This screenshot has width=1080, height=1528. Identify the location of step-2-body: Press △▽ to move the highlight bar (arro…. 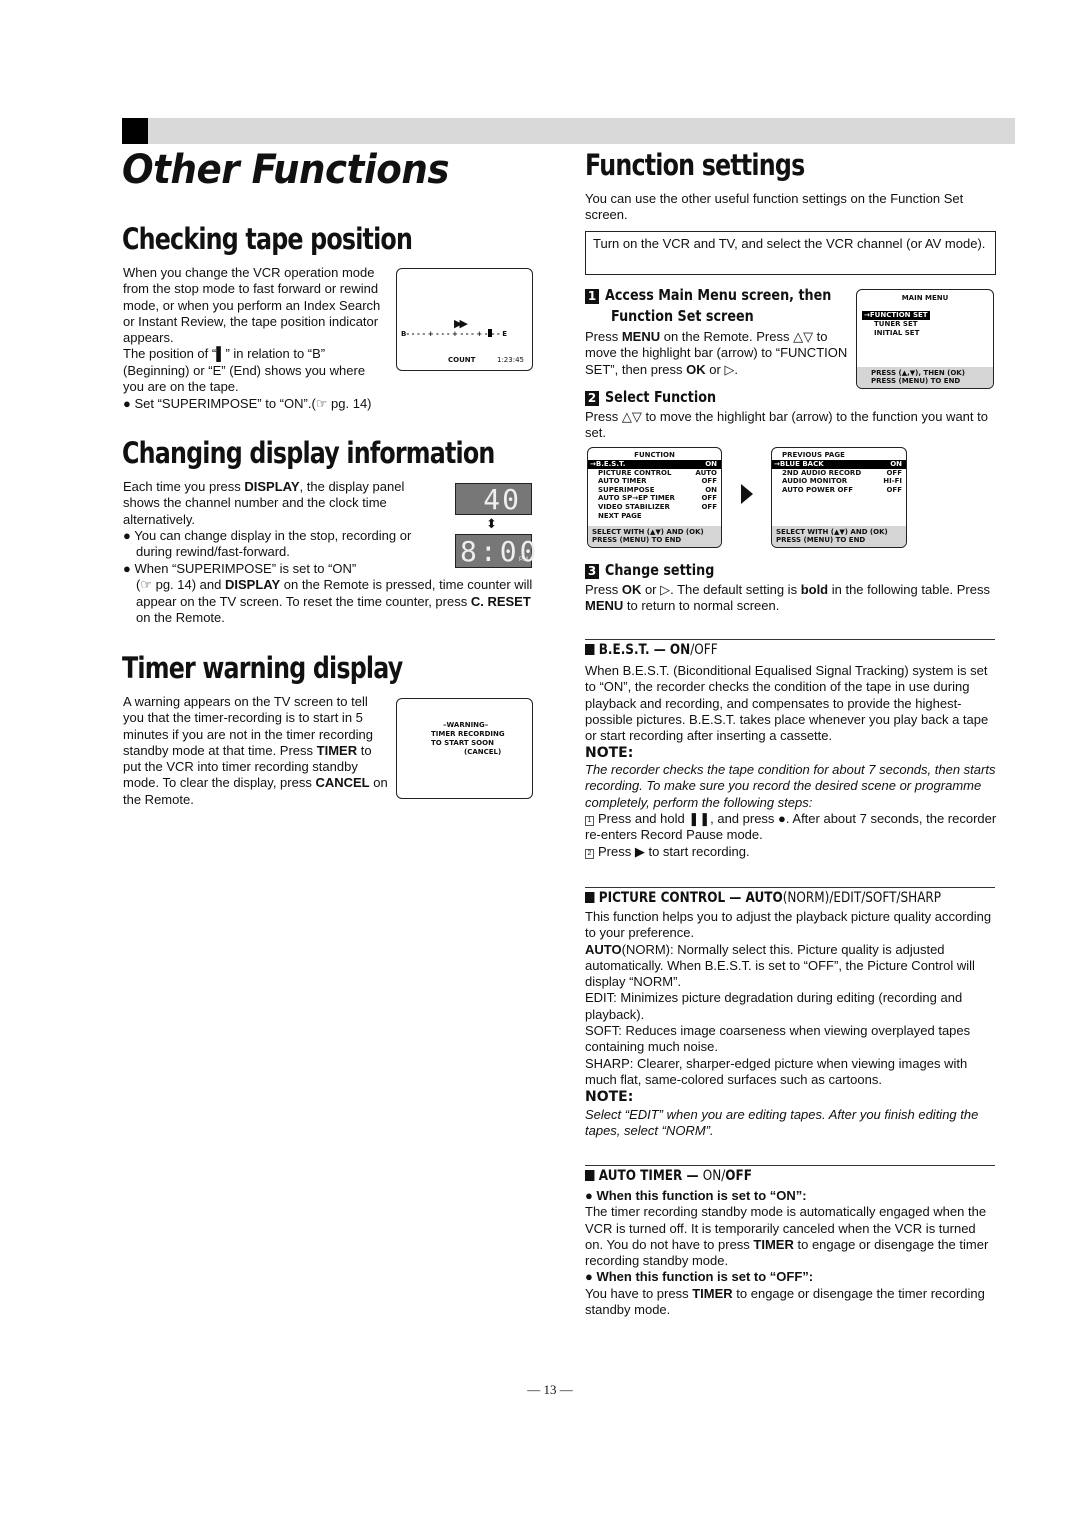
(786, 425).